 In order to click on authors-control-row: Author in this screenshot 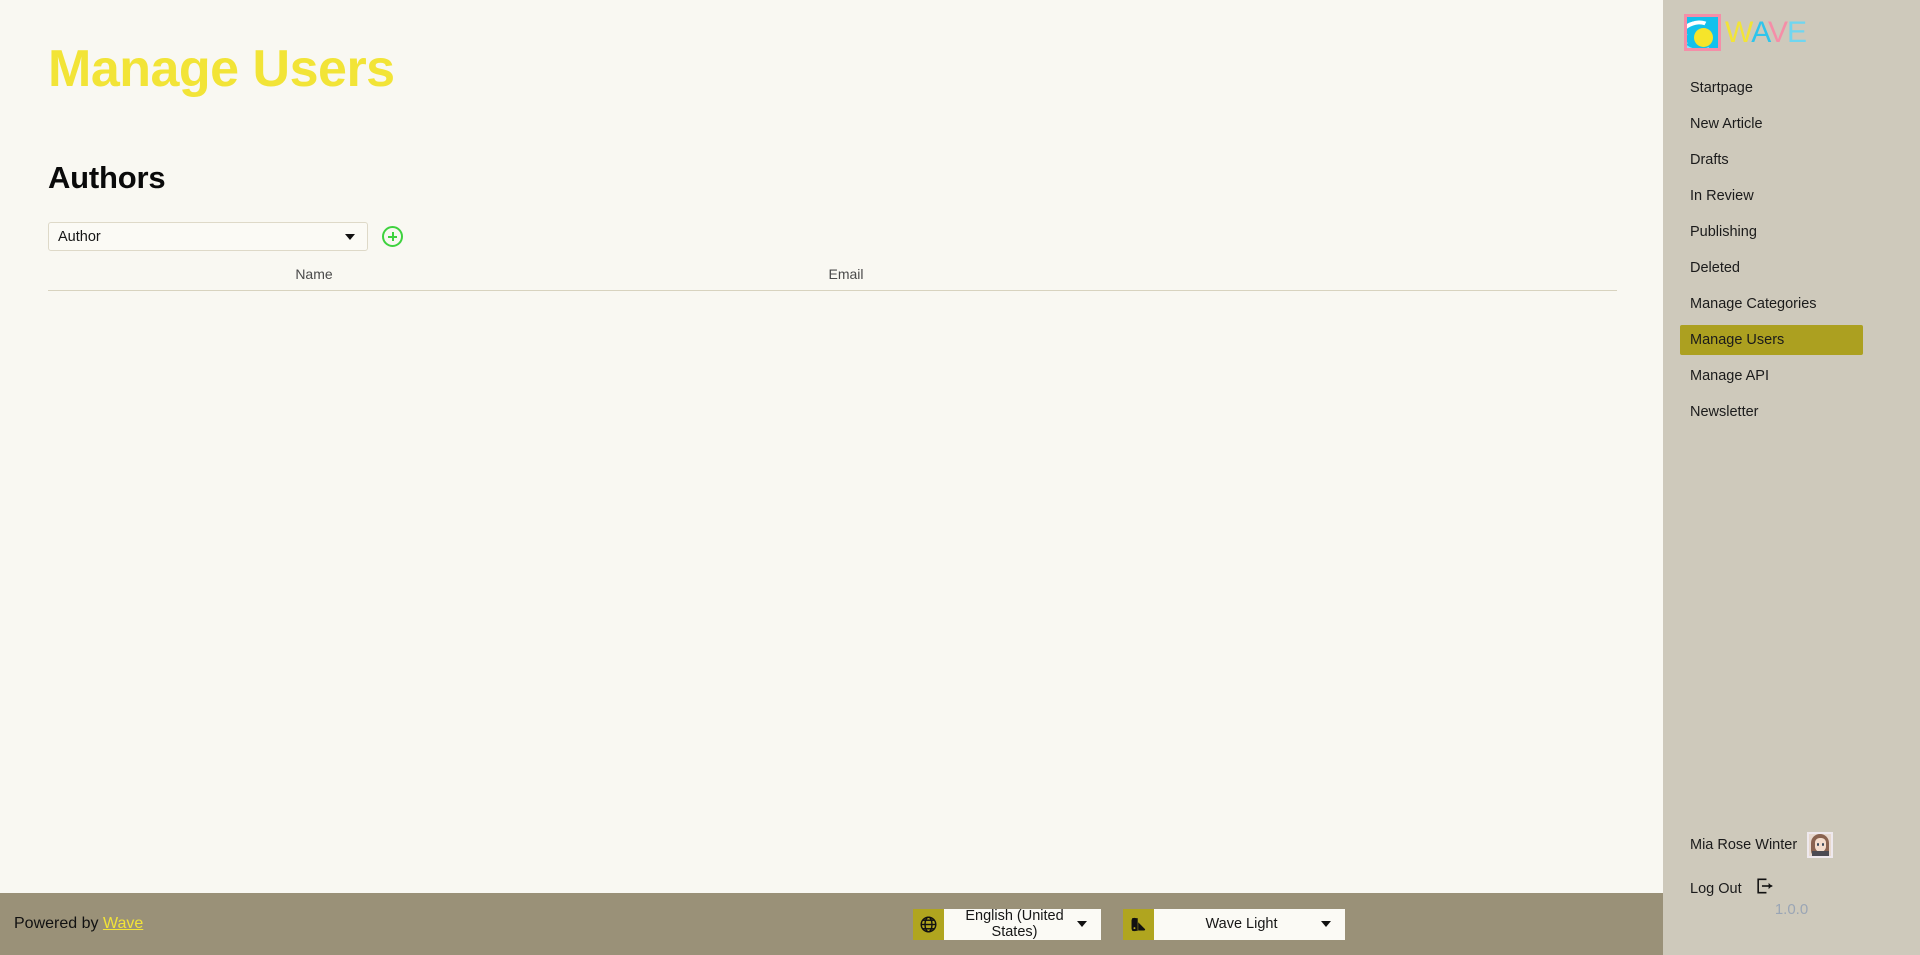, I will do `click(225, 236)`.